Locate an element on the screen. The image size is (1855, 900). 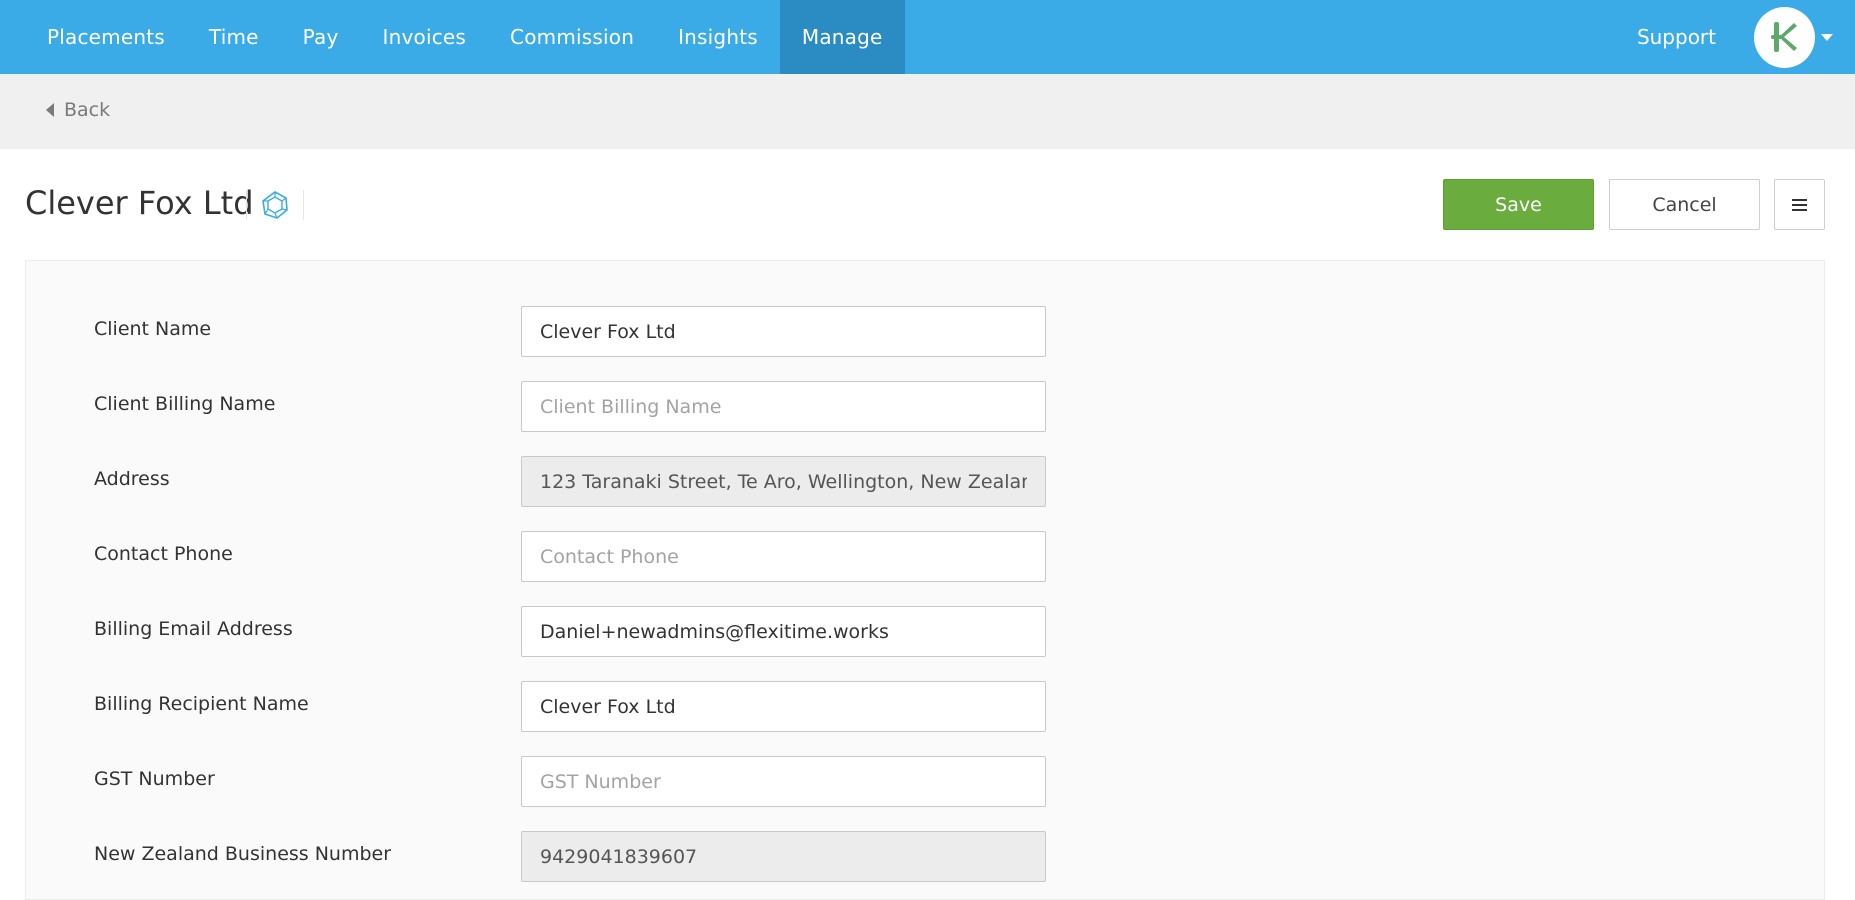
nav-commission: Commission is located at coordinates (572, 37).